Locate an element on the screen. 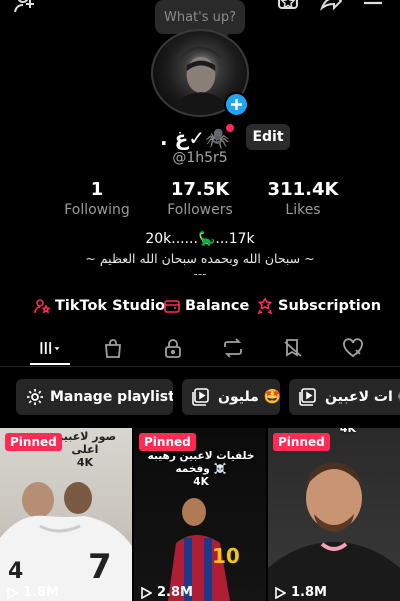  playlist-chip: ات لاعبين ⚽ is located at coordinates (344, 397).